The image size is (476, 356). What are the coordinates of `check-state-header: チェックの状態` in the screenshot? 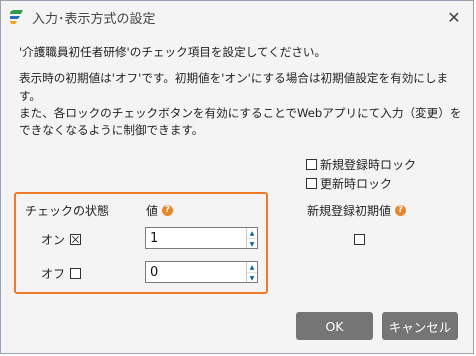 It's located at (67, 210).